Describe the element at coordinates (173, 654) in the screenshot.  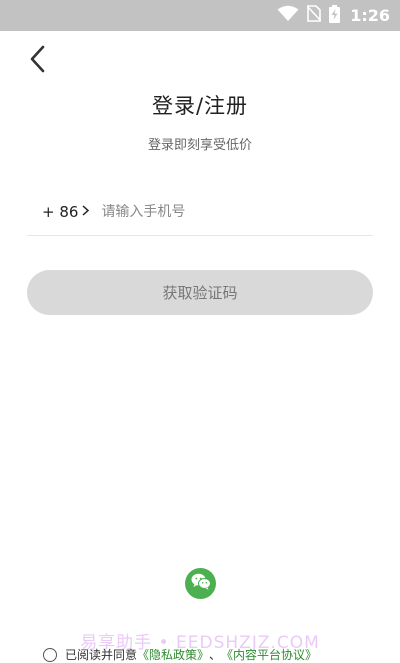
I see `privacy-policy-link: 《隐私政策》` at that location.